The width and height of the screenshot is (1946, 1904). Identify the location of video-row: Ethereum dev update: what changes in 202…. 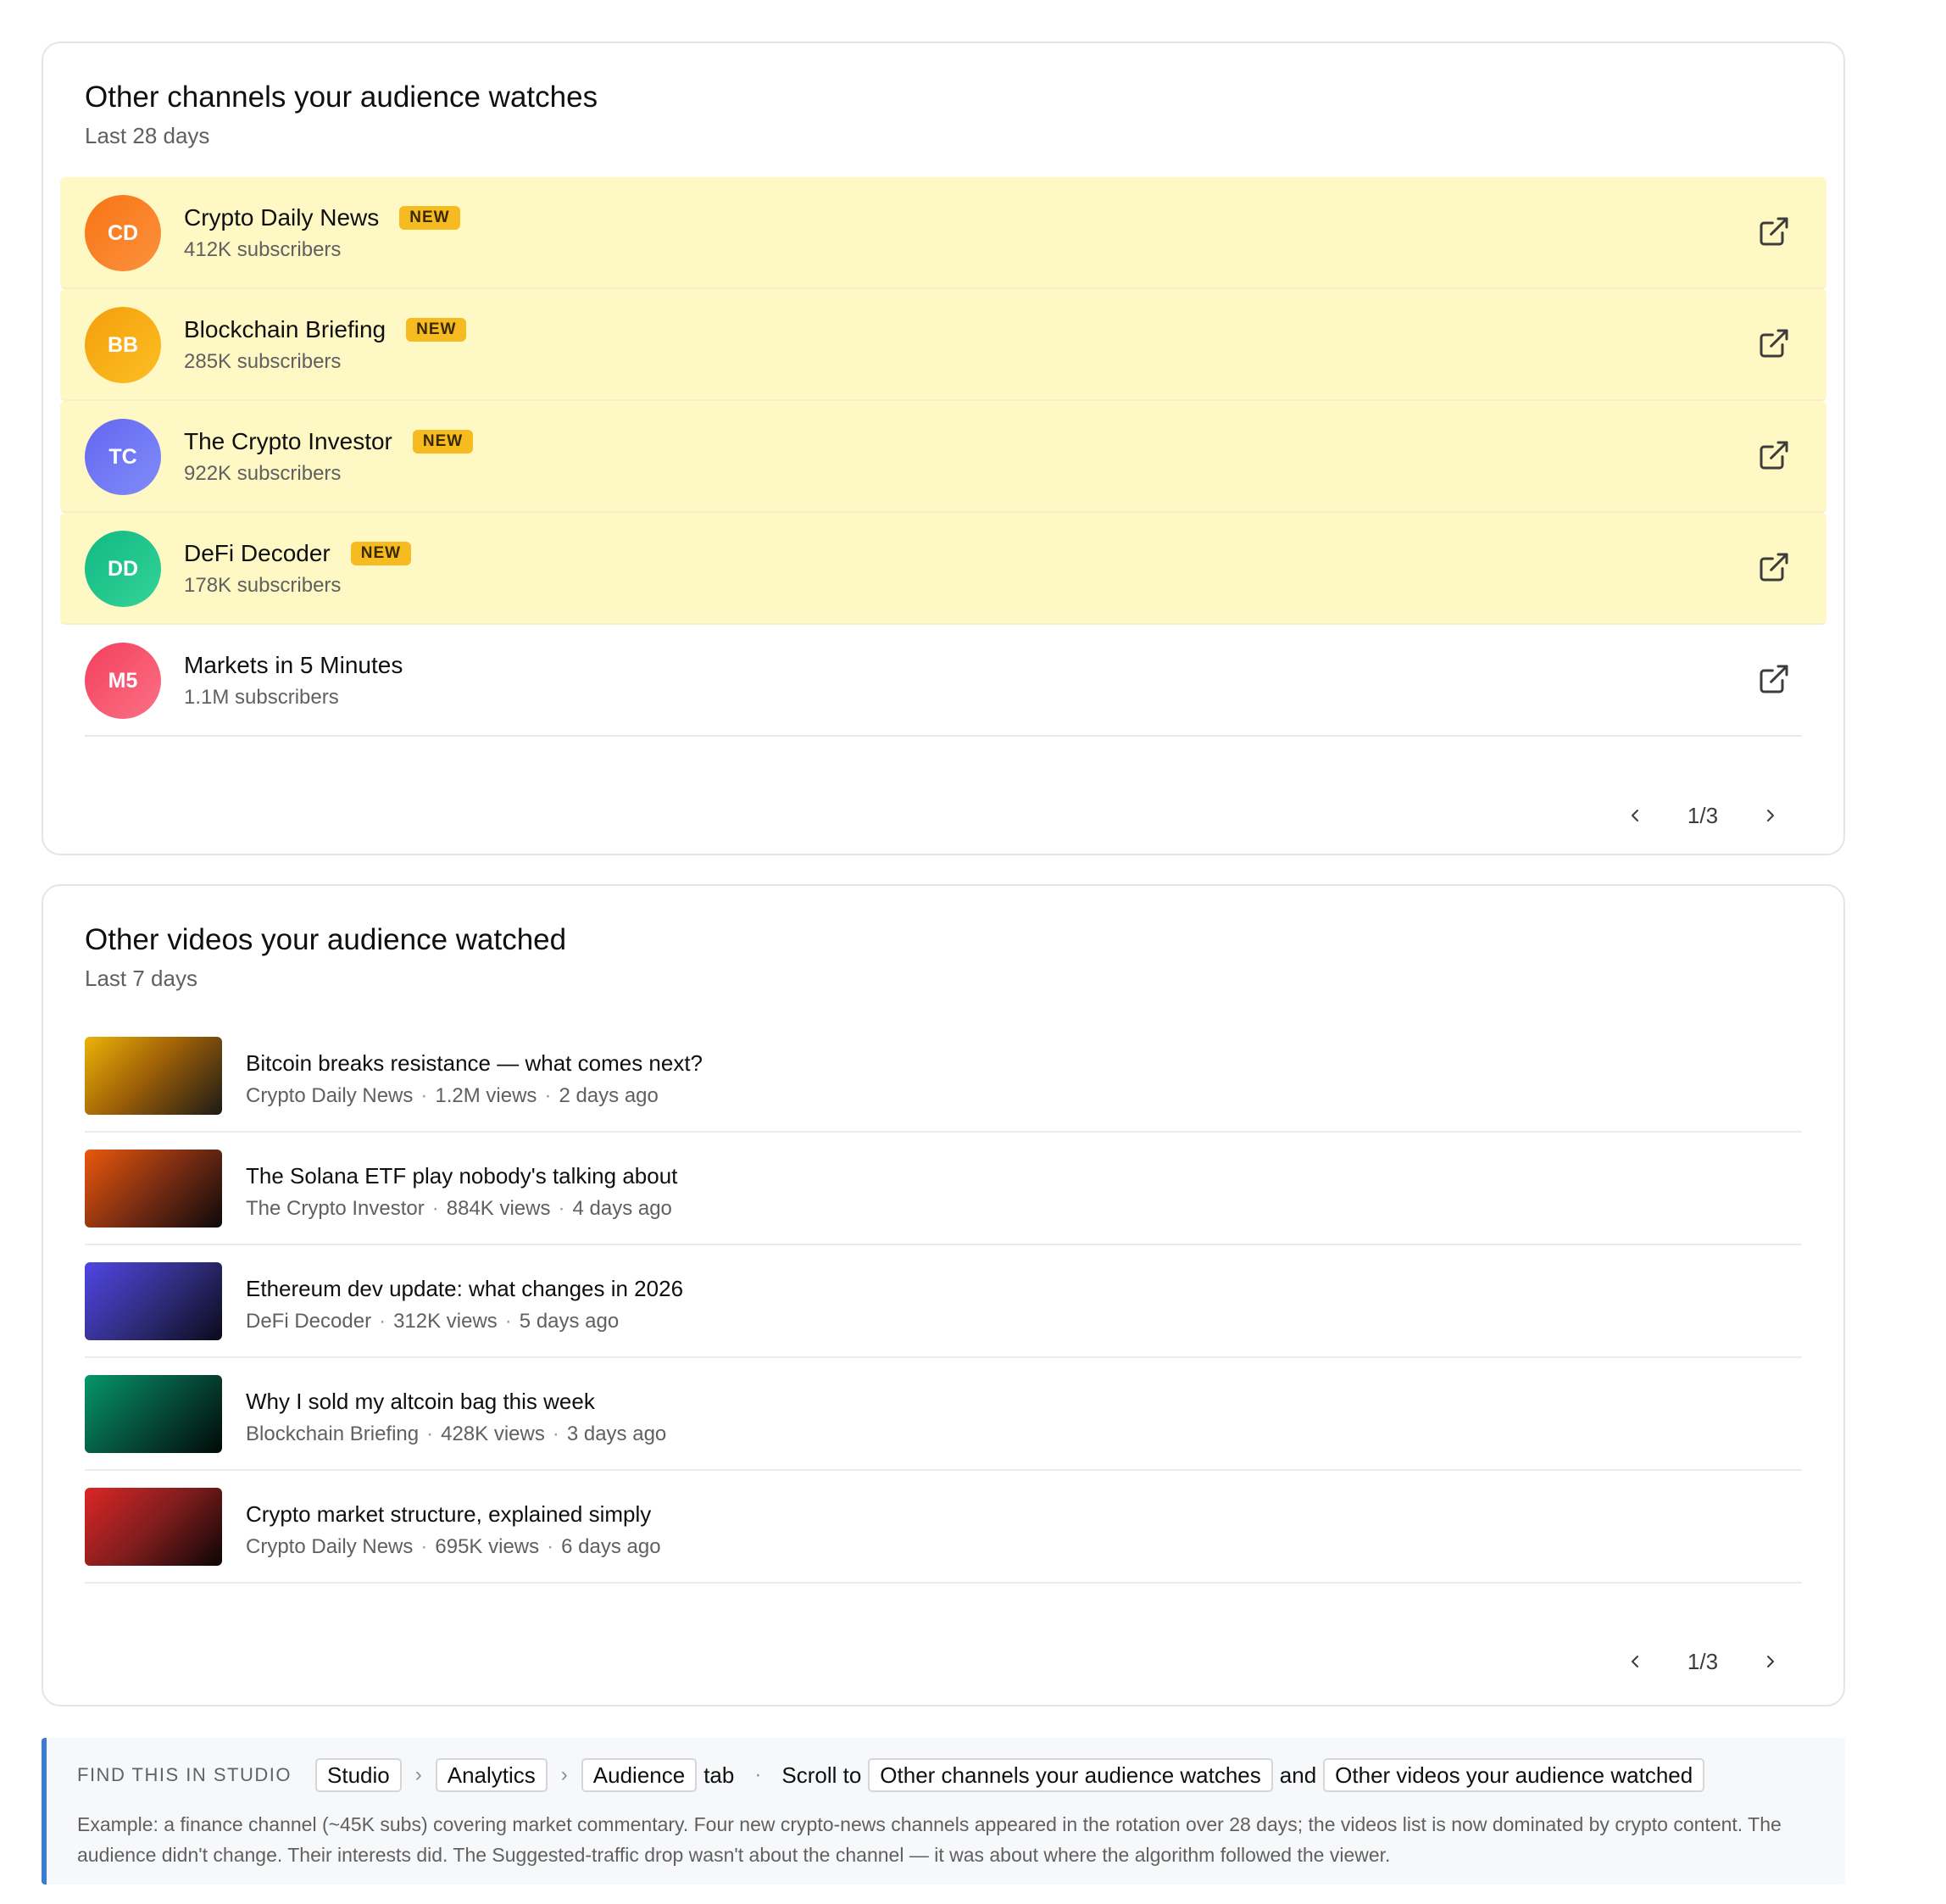
(943, 1301).